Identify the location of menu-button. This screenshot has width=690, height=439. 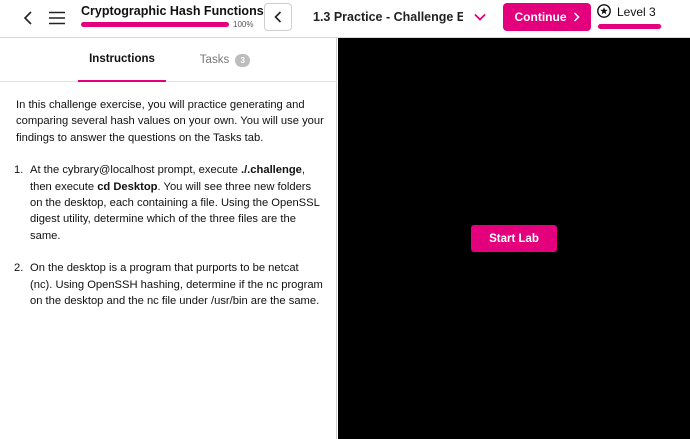
(57, 18).